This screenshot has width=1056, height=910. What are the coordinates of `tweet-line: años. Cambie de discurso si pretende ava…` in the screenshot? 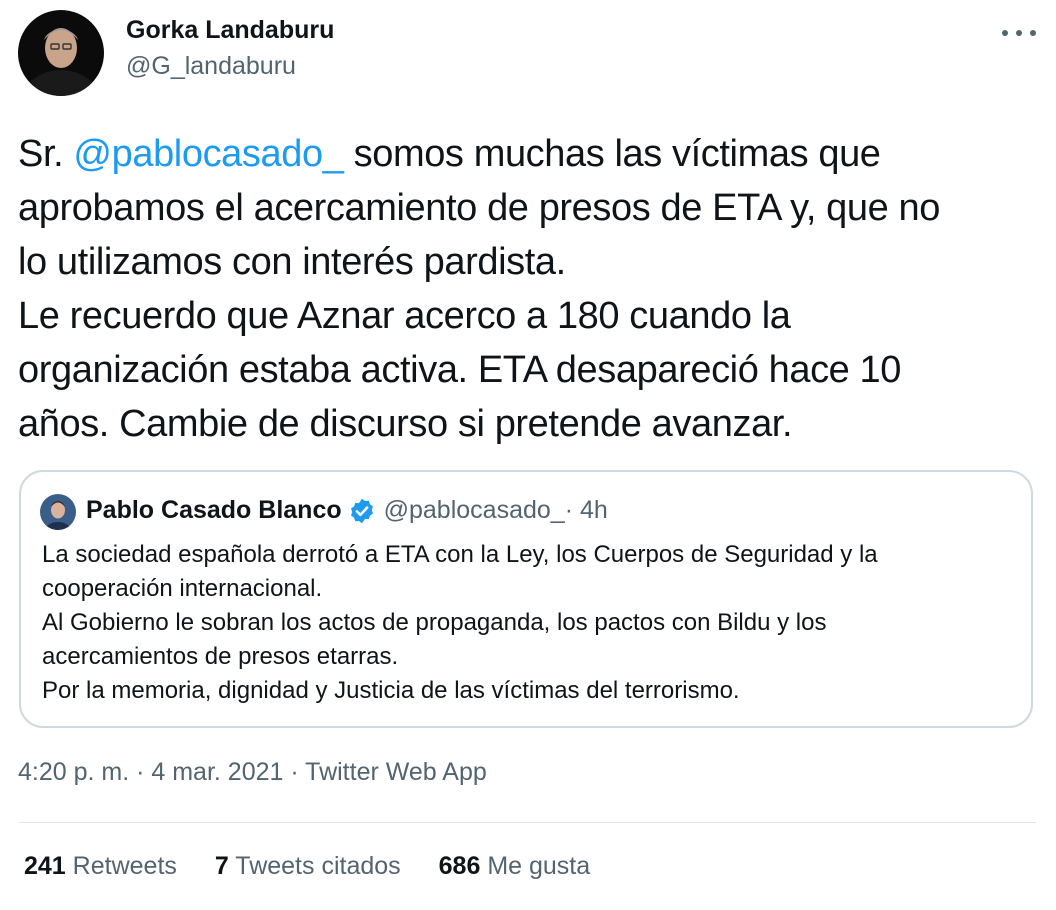 It's located at (405, 424).